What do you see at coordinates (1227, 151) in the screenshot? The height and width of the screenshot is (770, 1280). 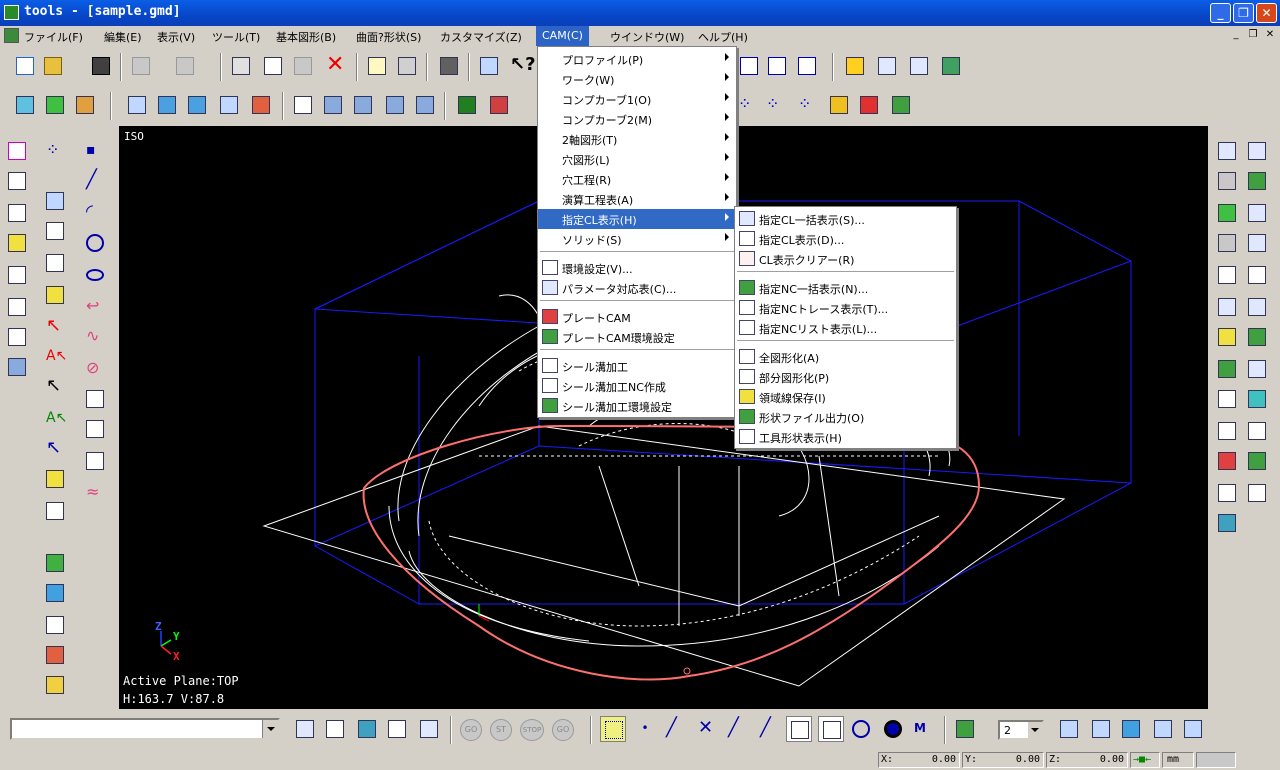 I see `cl-table-icon` at bounding box center [1227, 151].